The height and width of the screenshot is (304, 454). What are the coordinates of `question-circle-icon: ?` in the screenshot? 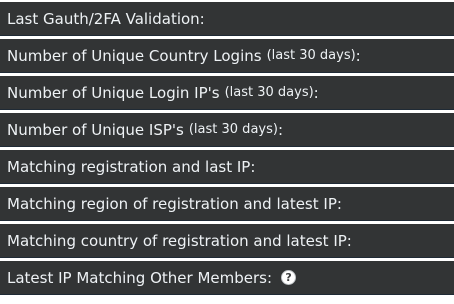 It's located at (289, 277).